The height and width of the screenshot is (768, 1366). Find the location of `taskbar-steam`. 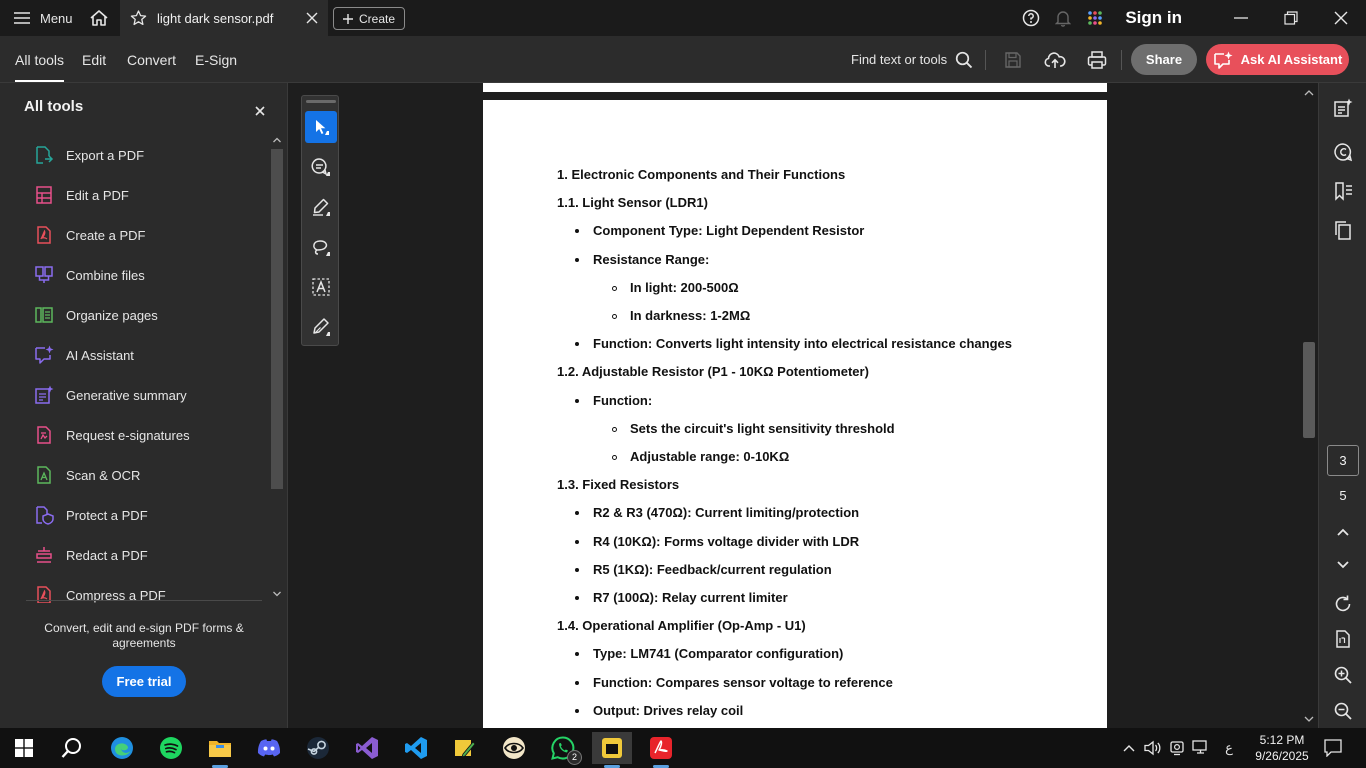

taskbar-steam is located at coordinates (318, 748).